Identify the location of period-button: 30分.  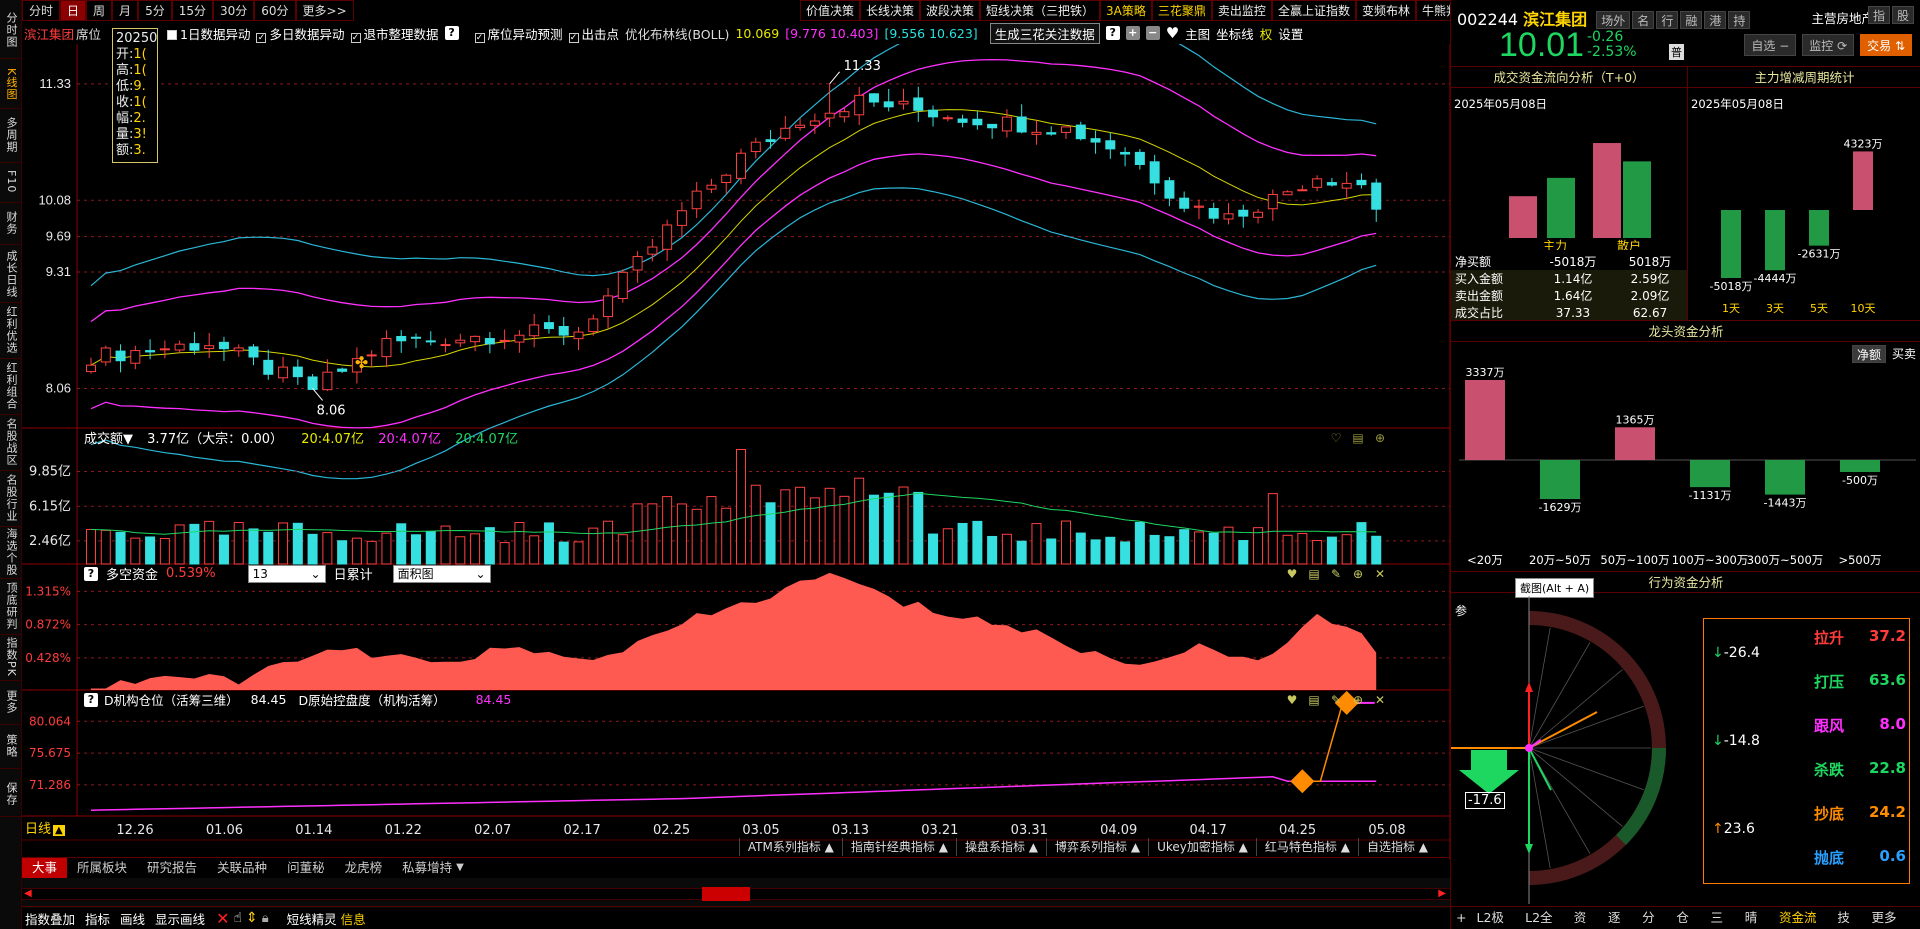
(233, 10).